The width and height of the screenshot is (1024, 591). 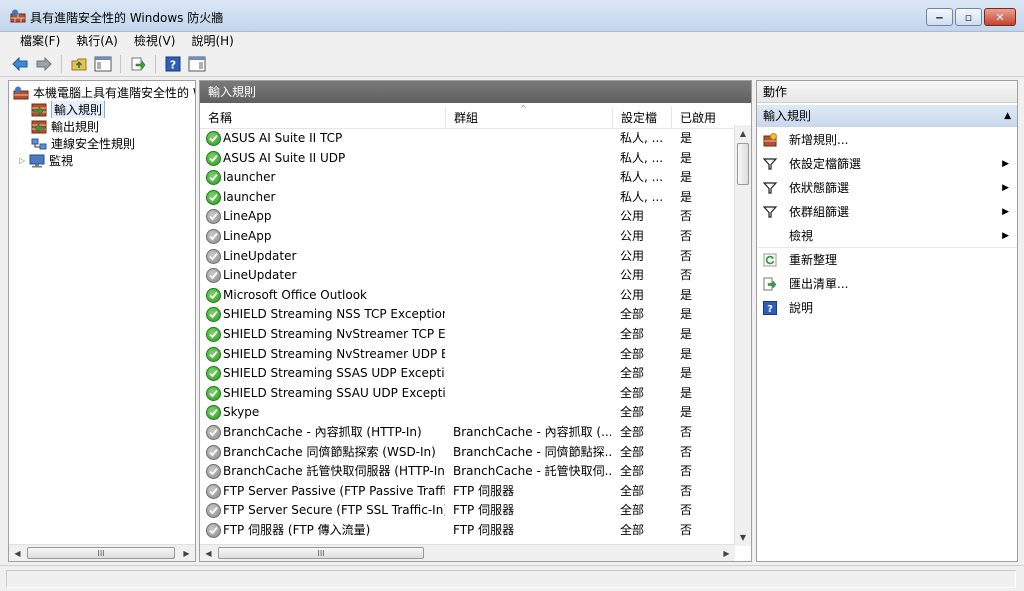 What do you see at coordinates (467, 296) in the screenshot?
I see `rule-row: Microsoft Office Outlook 公用 是` at bounding box center [467, 296].